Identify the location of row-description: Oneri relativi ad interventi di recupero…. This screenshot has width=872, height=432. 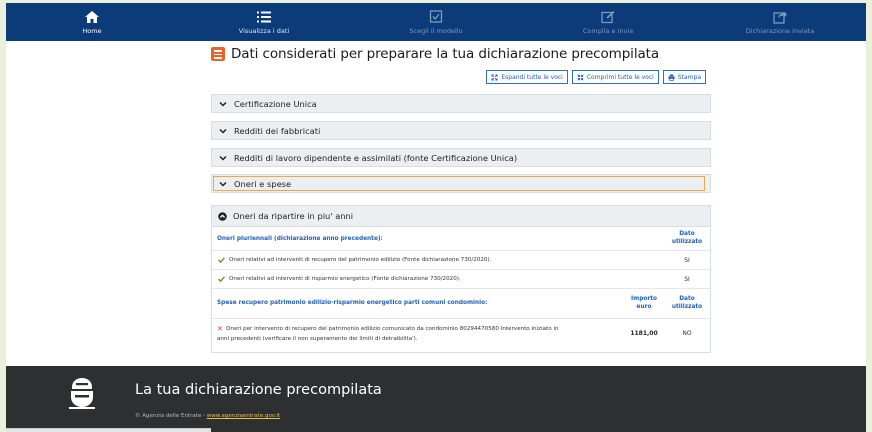
(360, 260).